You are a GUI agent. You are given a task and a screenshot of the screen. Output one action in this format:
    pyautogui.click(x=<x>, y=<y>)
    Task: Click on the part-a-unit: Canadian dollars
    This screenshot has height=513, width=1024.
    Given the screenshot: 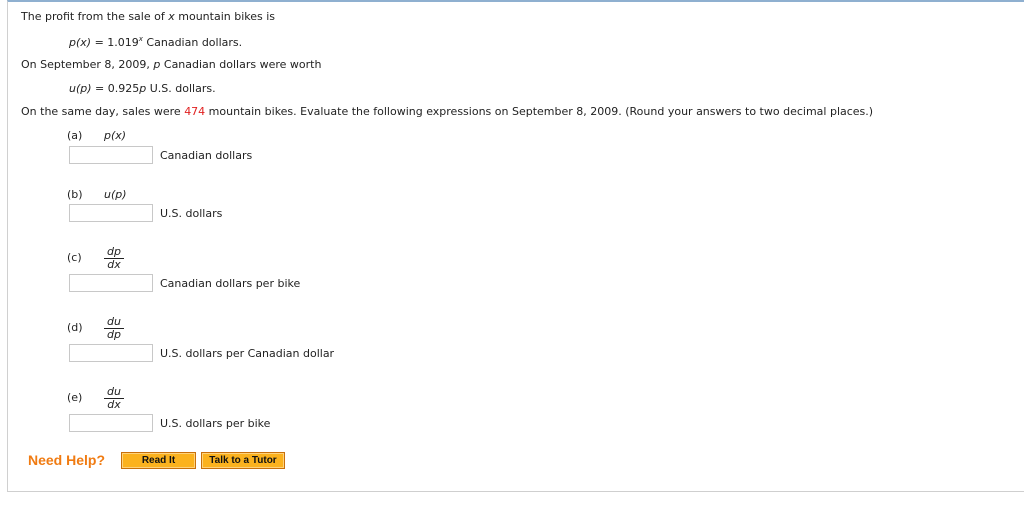 What is the action you would take?
    pyautogui.click(x=206, y=155)
    